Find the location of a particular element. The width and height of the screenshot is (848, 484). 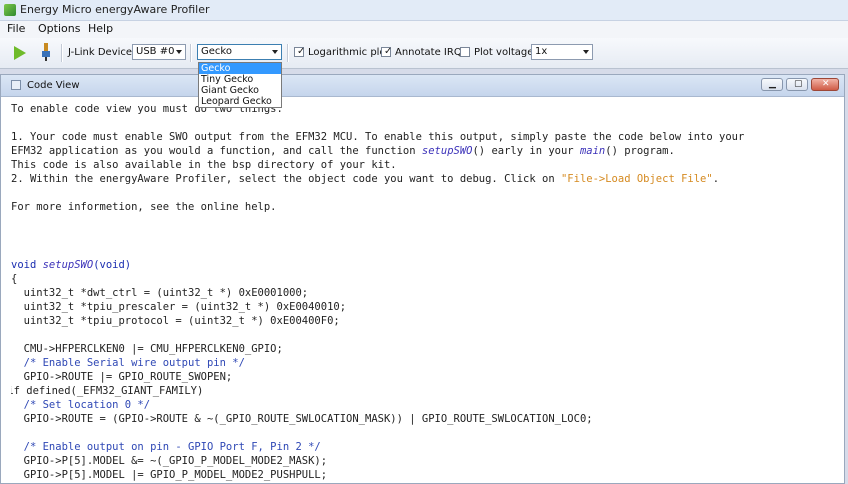

code-view-titlebar: Code View ▁ ▢ ✕ is located at coordinates (422, 86).